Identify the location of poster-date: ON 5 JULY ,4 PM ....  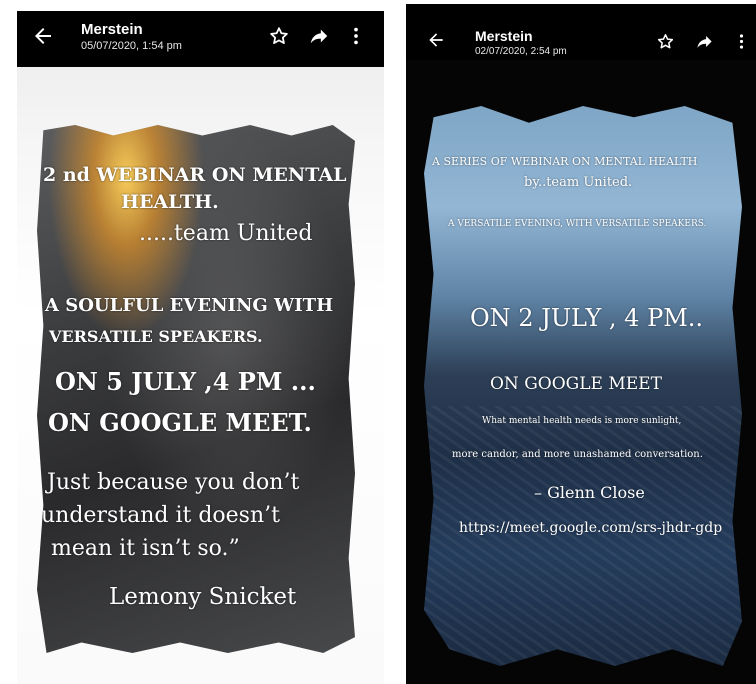
(185, 381).